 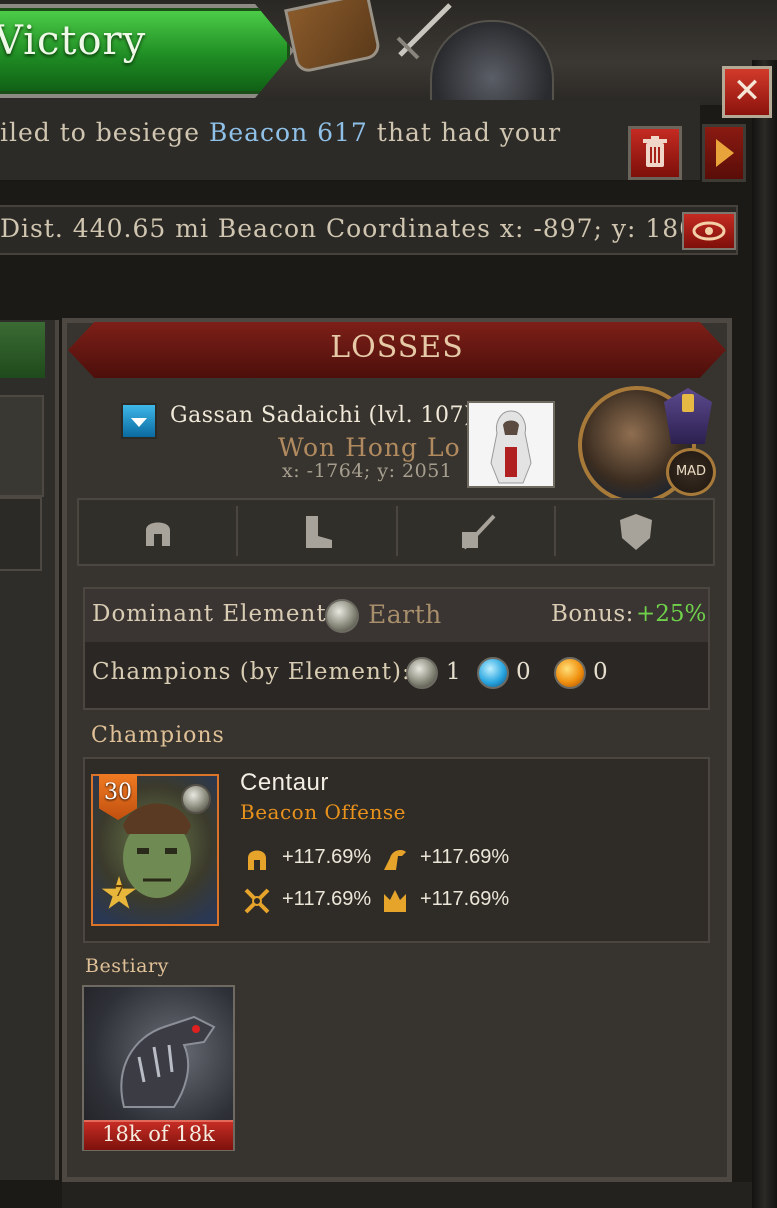 I want to click on dragon-icon, so click(x=168, y=1061).